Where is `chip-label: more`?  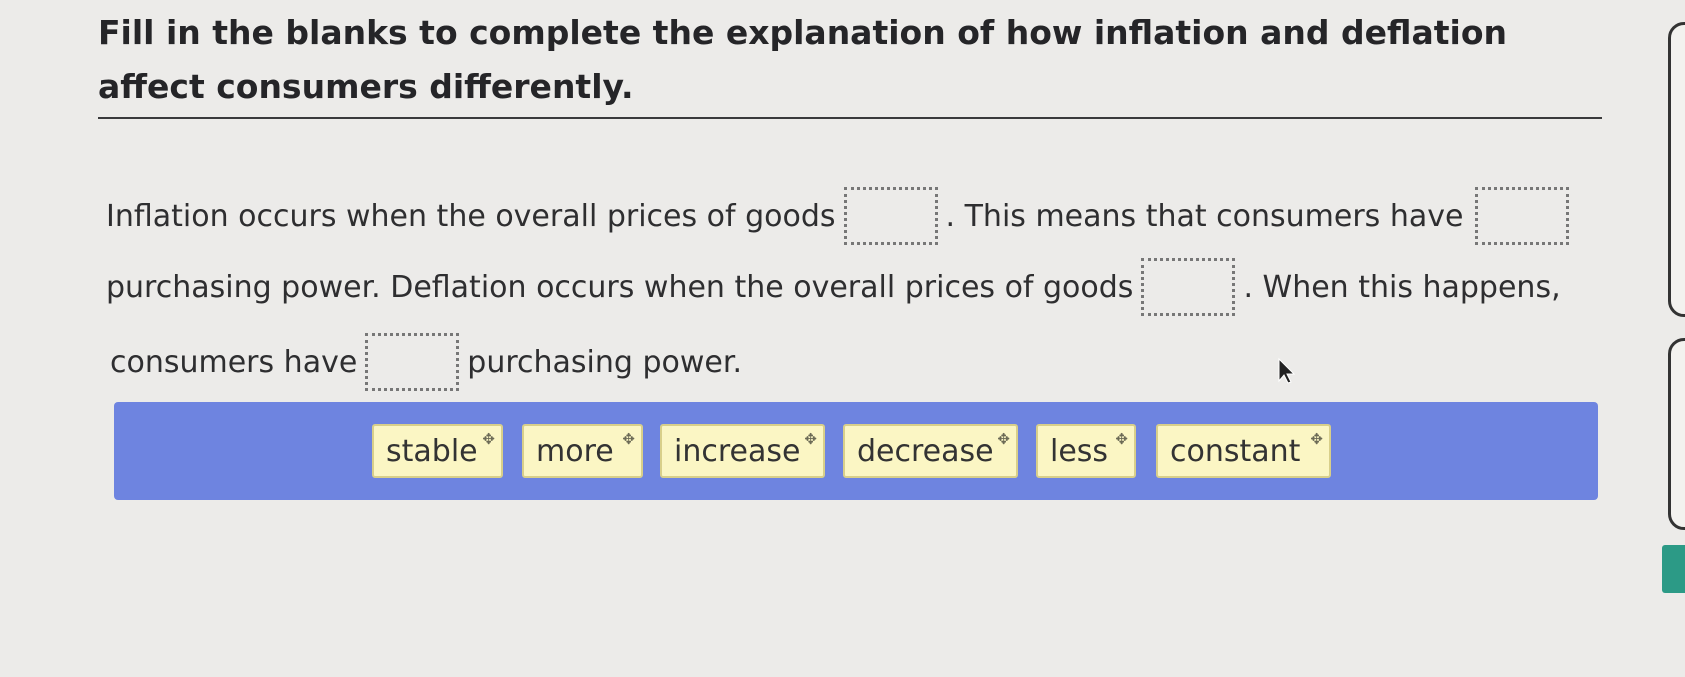
chip-label: more is located at coordinates (575, 451).